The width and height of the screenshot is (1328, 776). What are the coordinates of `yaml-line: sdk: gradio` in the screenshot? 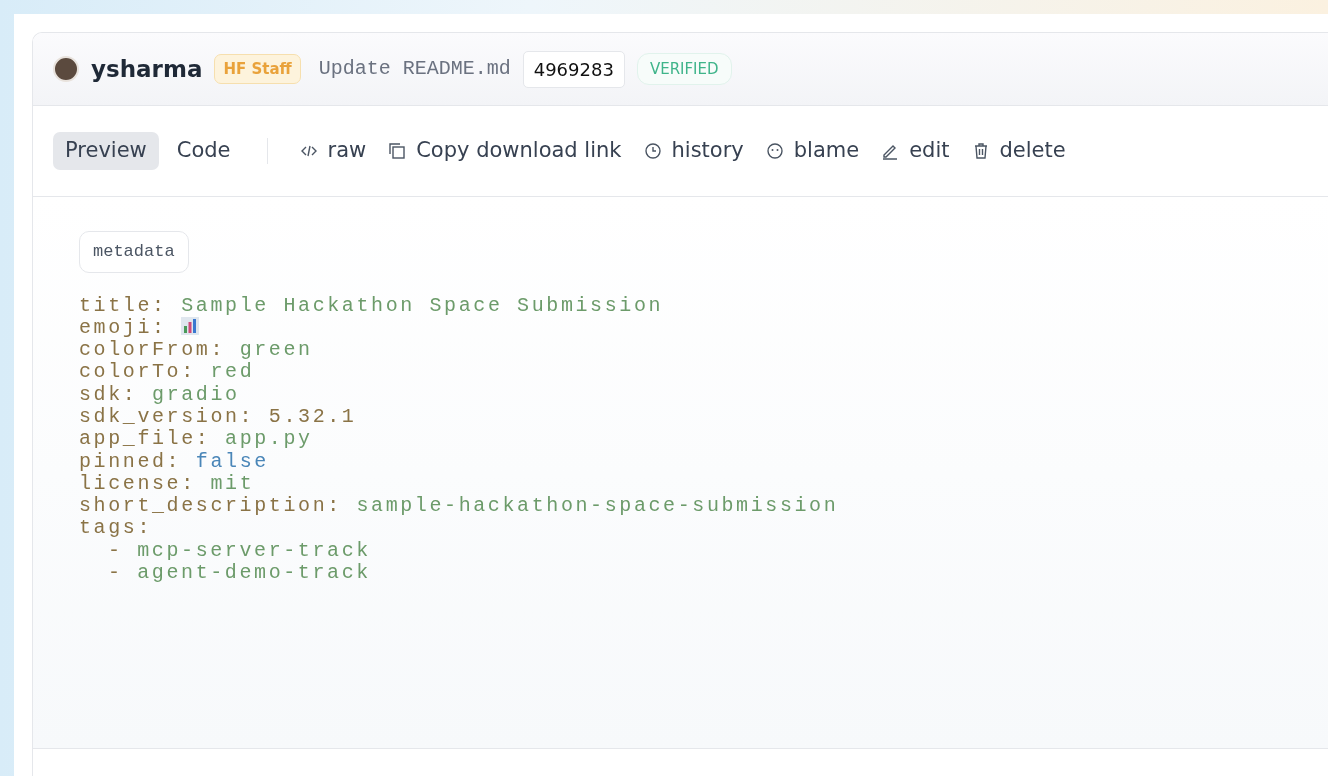 It's located at (160, 394).